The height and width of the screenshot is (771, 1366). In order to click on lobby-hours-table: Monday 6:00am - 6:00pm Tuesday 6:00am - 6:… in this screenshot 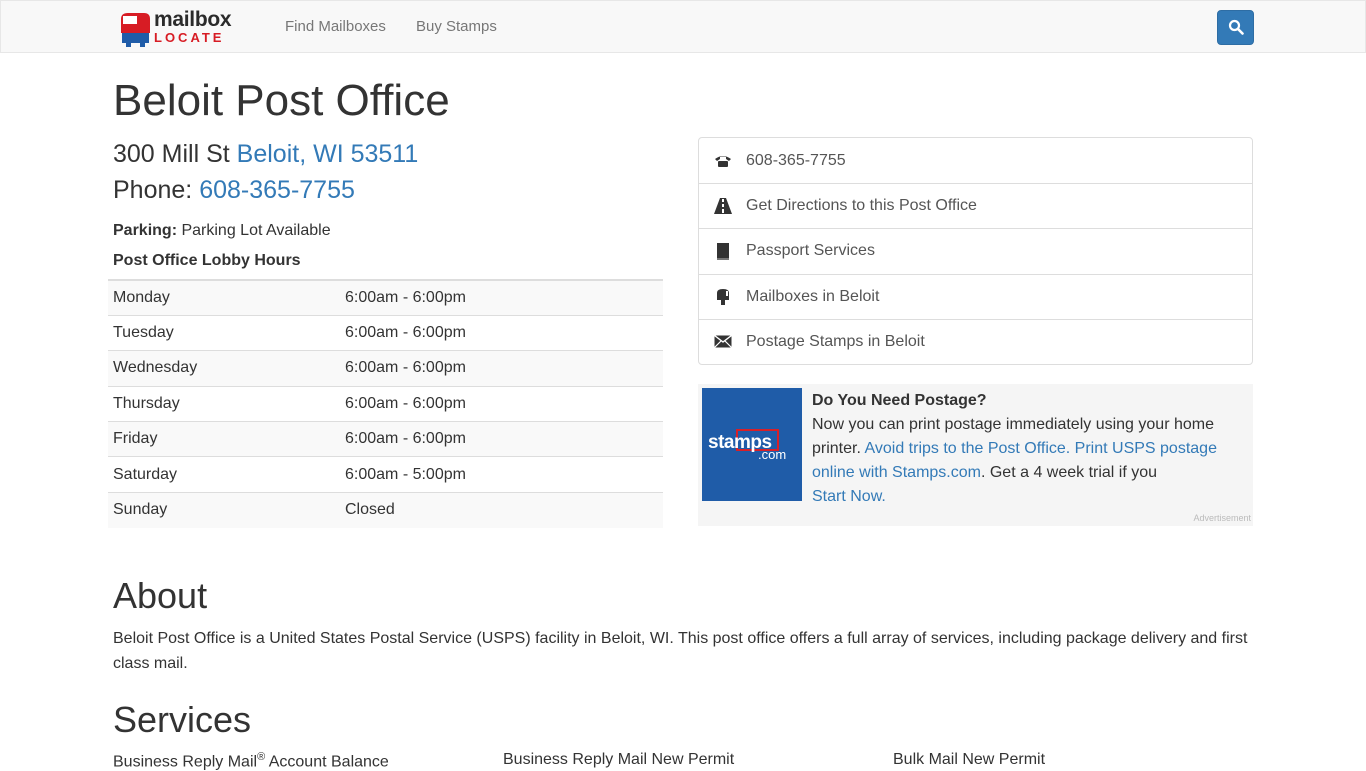, I will do `click(385, 403)`.